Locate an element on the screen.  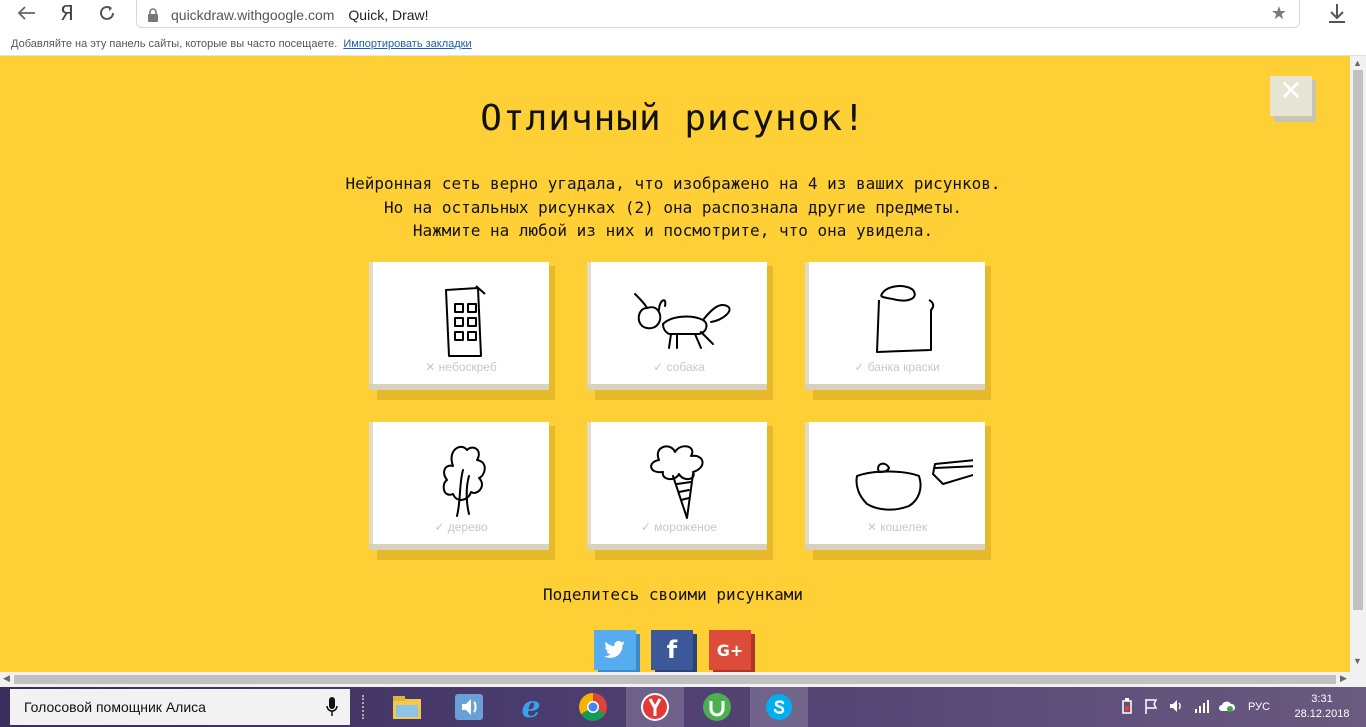
google-plus-share-button: G+ is located at coordinates (732, 651).